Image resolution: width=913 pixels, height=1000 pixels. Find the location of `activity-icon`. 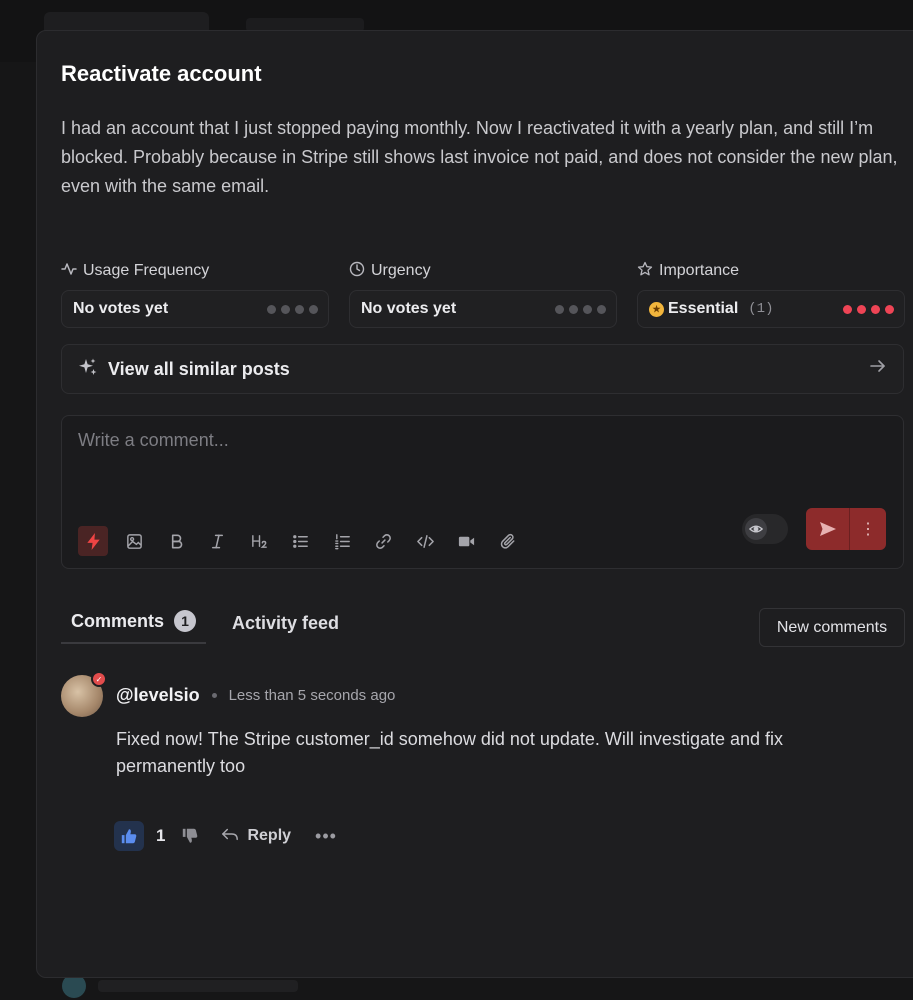

activity-icon is located at coordinates (69, 271).